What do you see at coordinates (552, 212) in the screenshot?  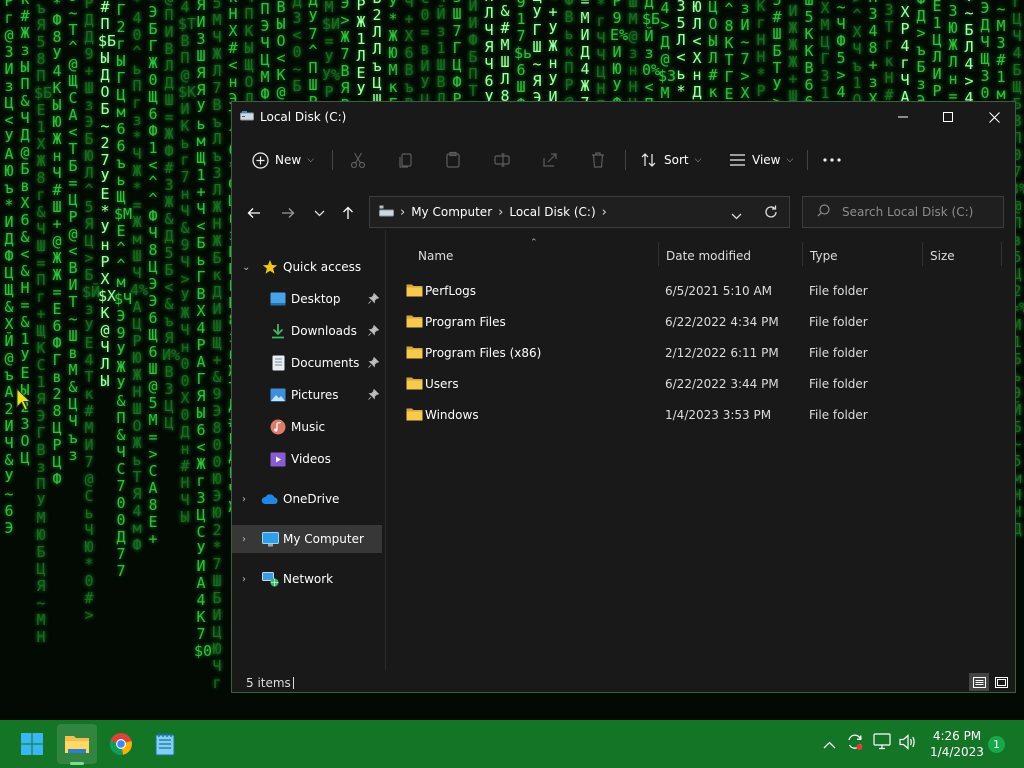 I see `breadcrumb-local-disk: Local Disk (C:)` at bounding box center [552, 212].